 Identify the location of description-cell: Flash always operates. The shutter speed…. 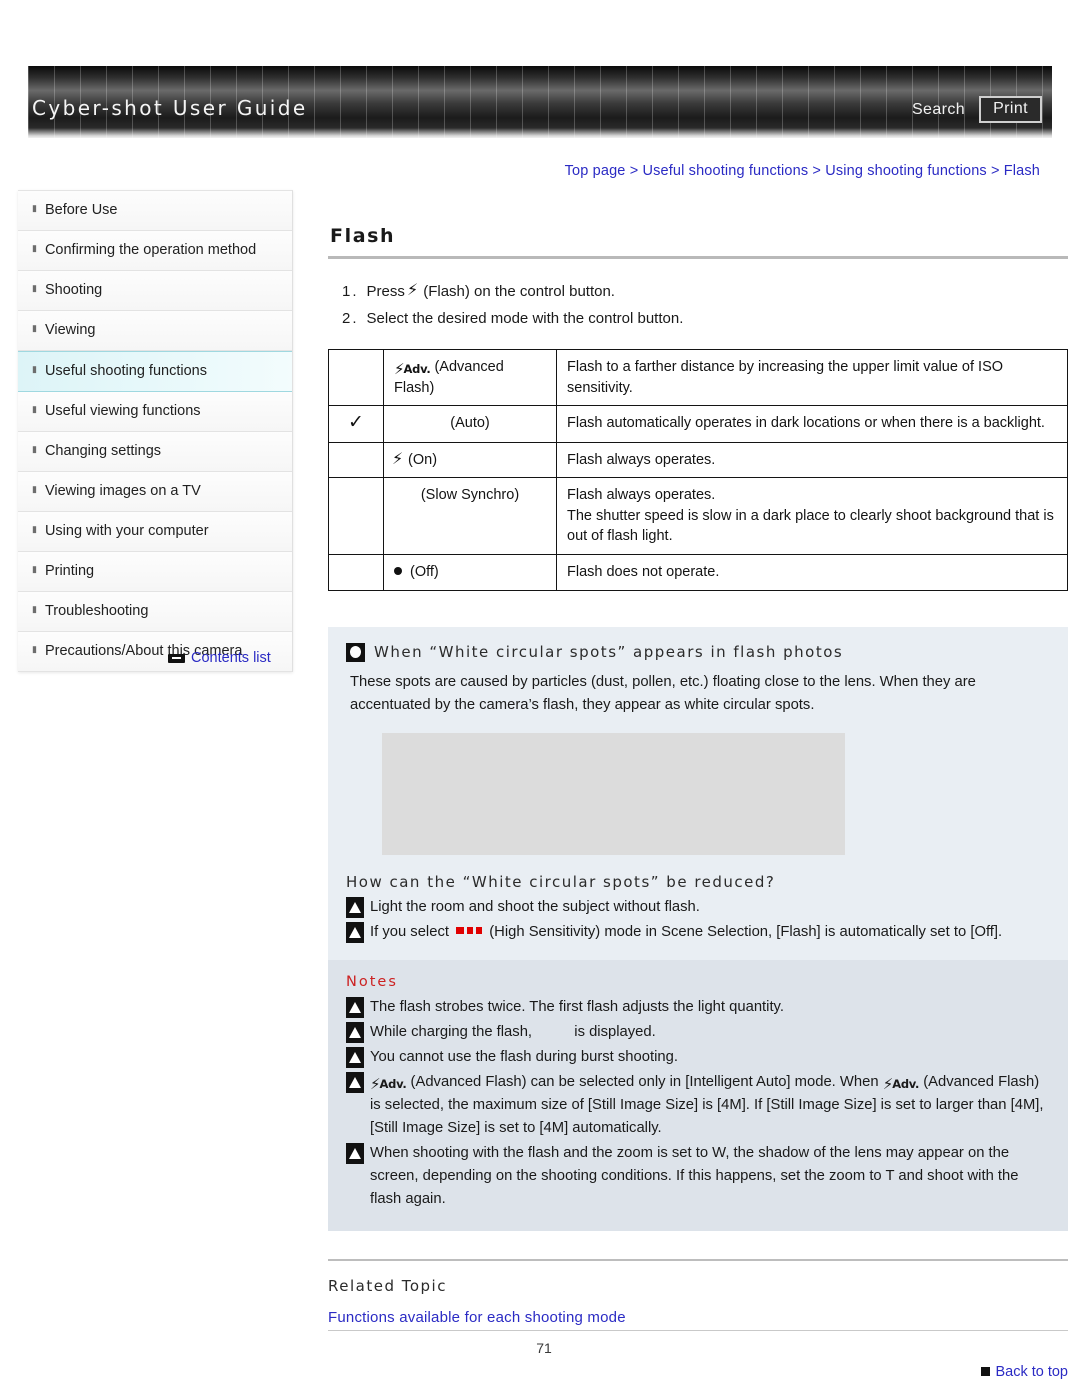
(812, 516).